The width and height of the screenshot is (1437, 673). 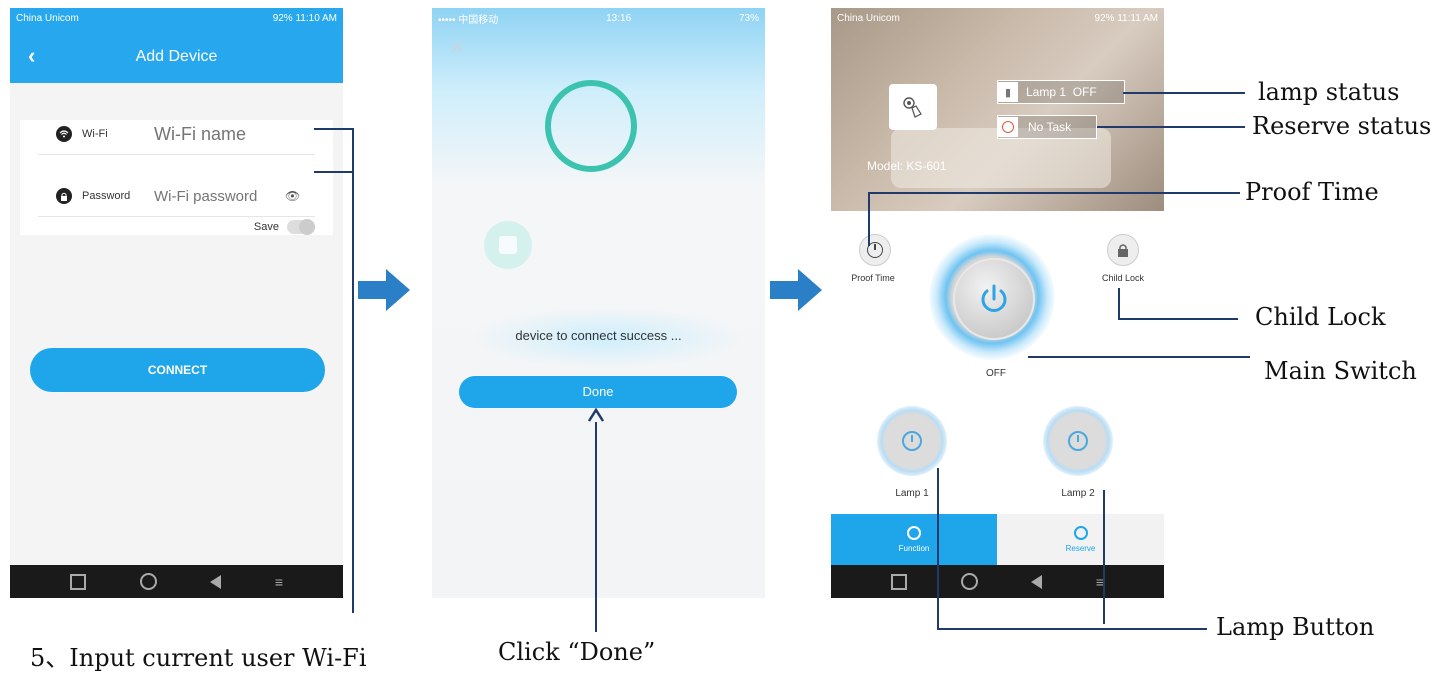 I want to click on close-icon: ×, so click(x=457, y=48).